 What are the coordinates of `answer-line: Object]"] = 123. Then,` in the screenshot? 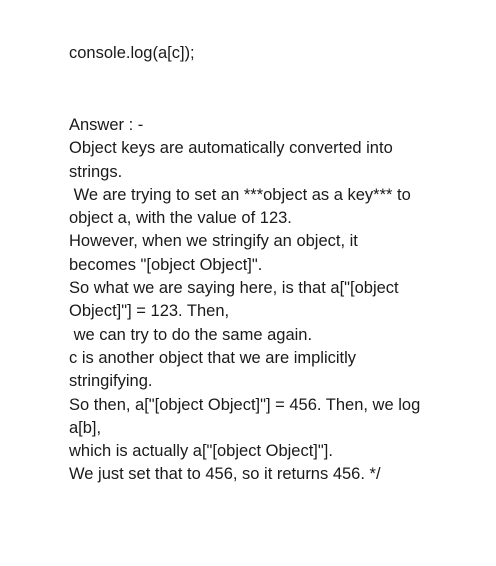 It's located at (149, 311).